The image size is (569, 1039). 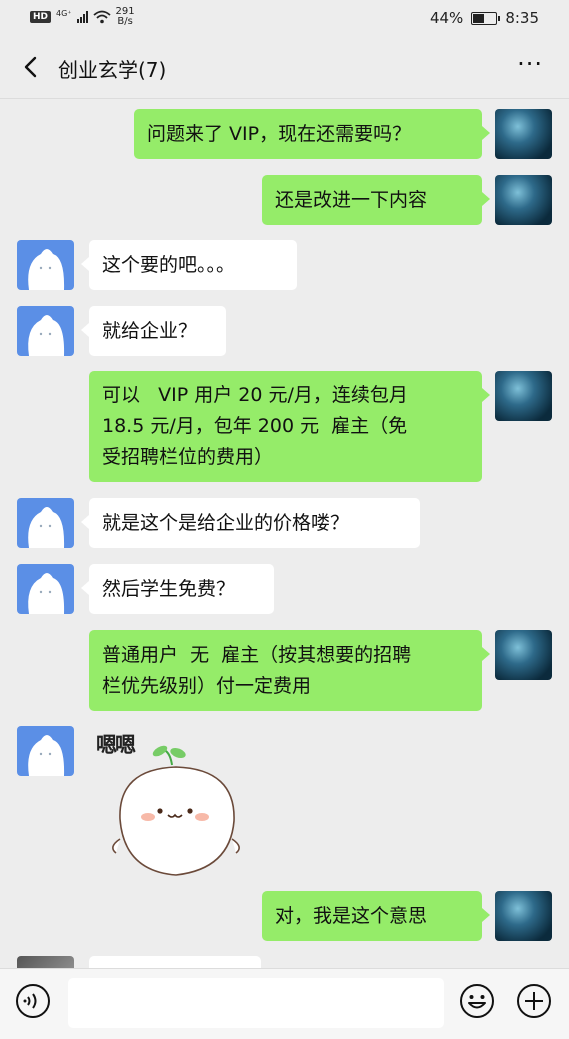 I want to click on wifi-icon, so click(x=101, y=17).